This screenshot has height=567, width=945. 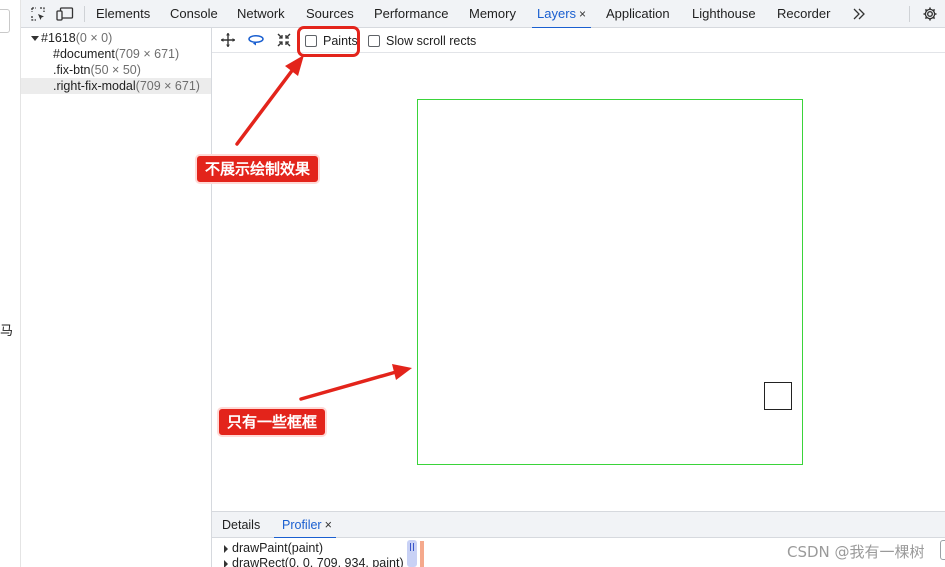 What do you see at coordinates (561, 14) in the screenshot?
I see `tab-layers: Layers ×` at bounding box center [561, 14].